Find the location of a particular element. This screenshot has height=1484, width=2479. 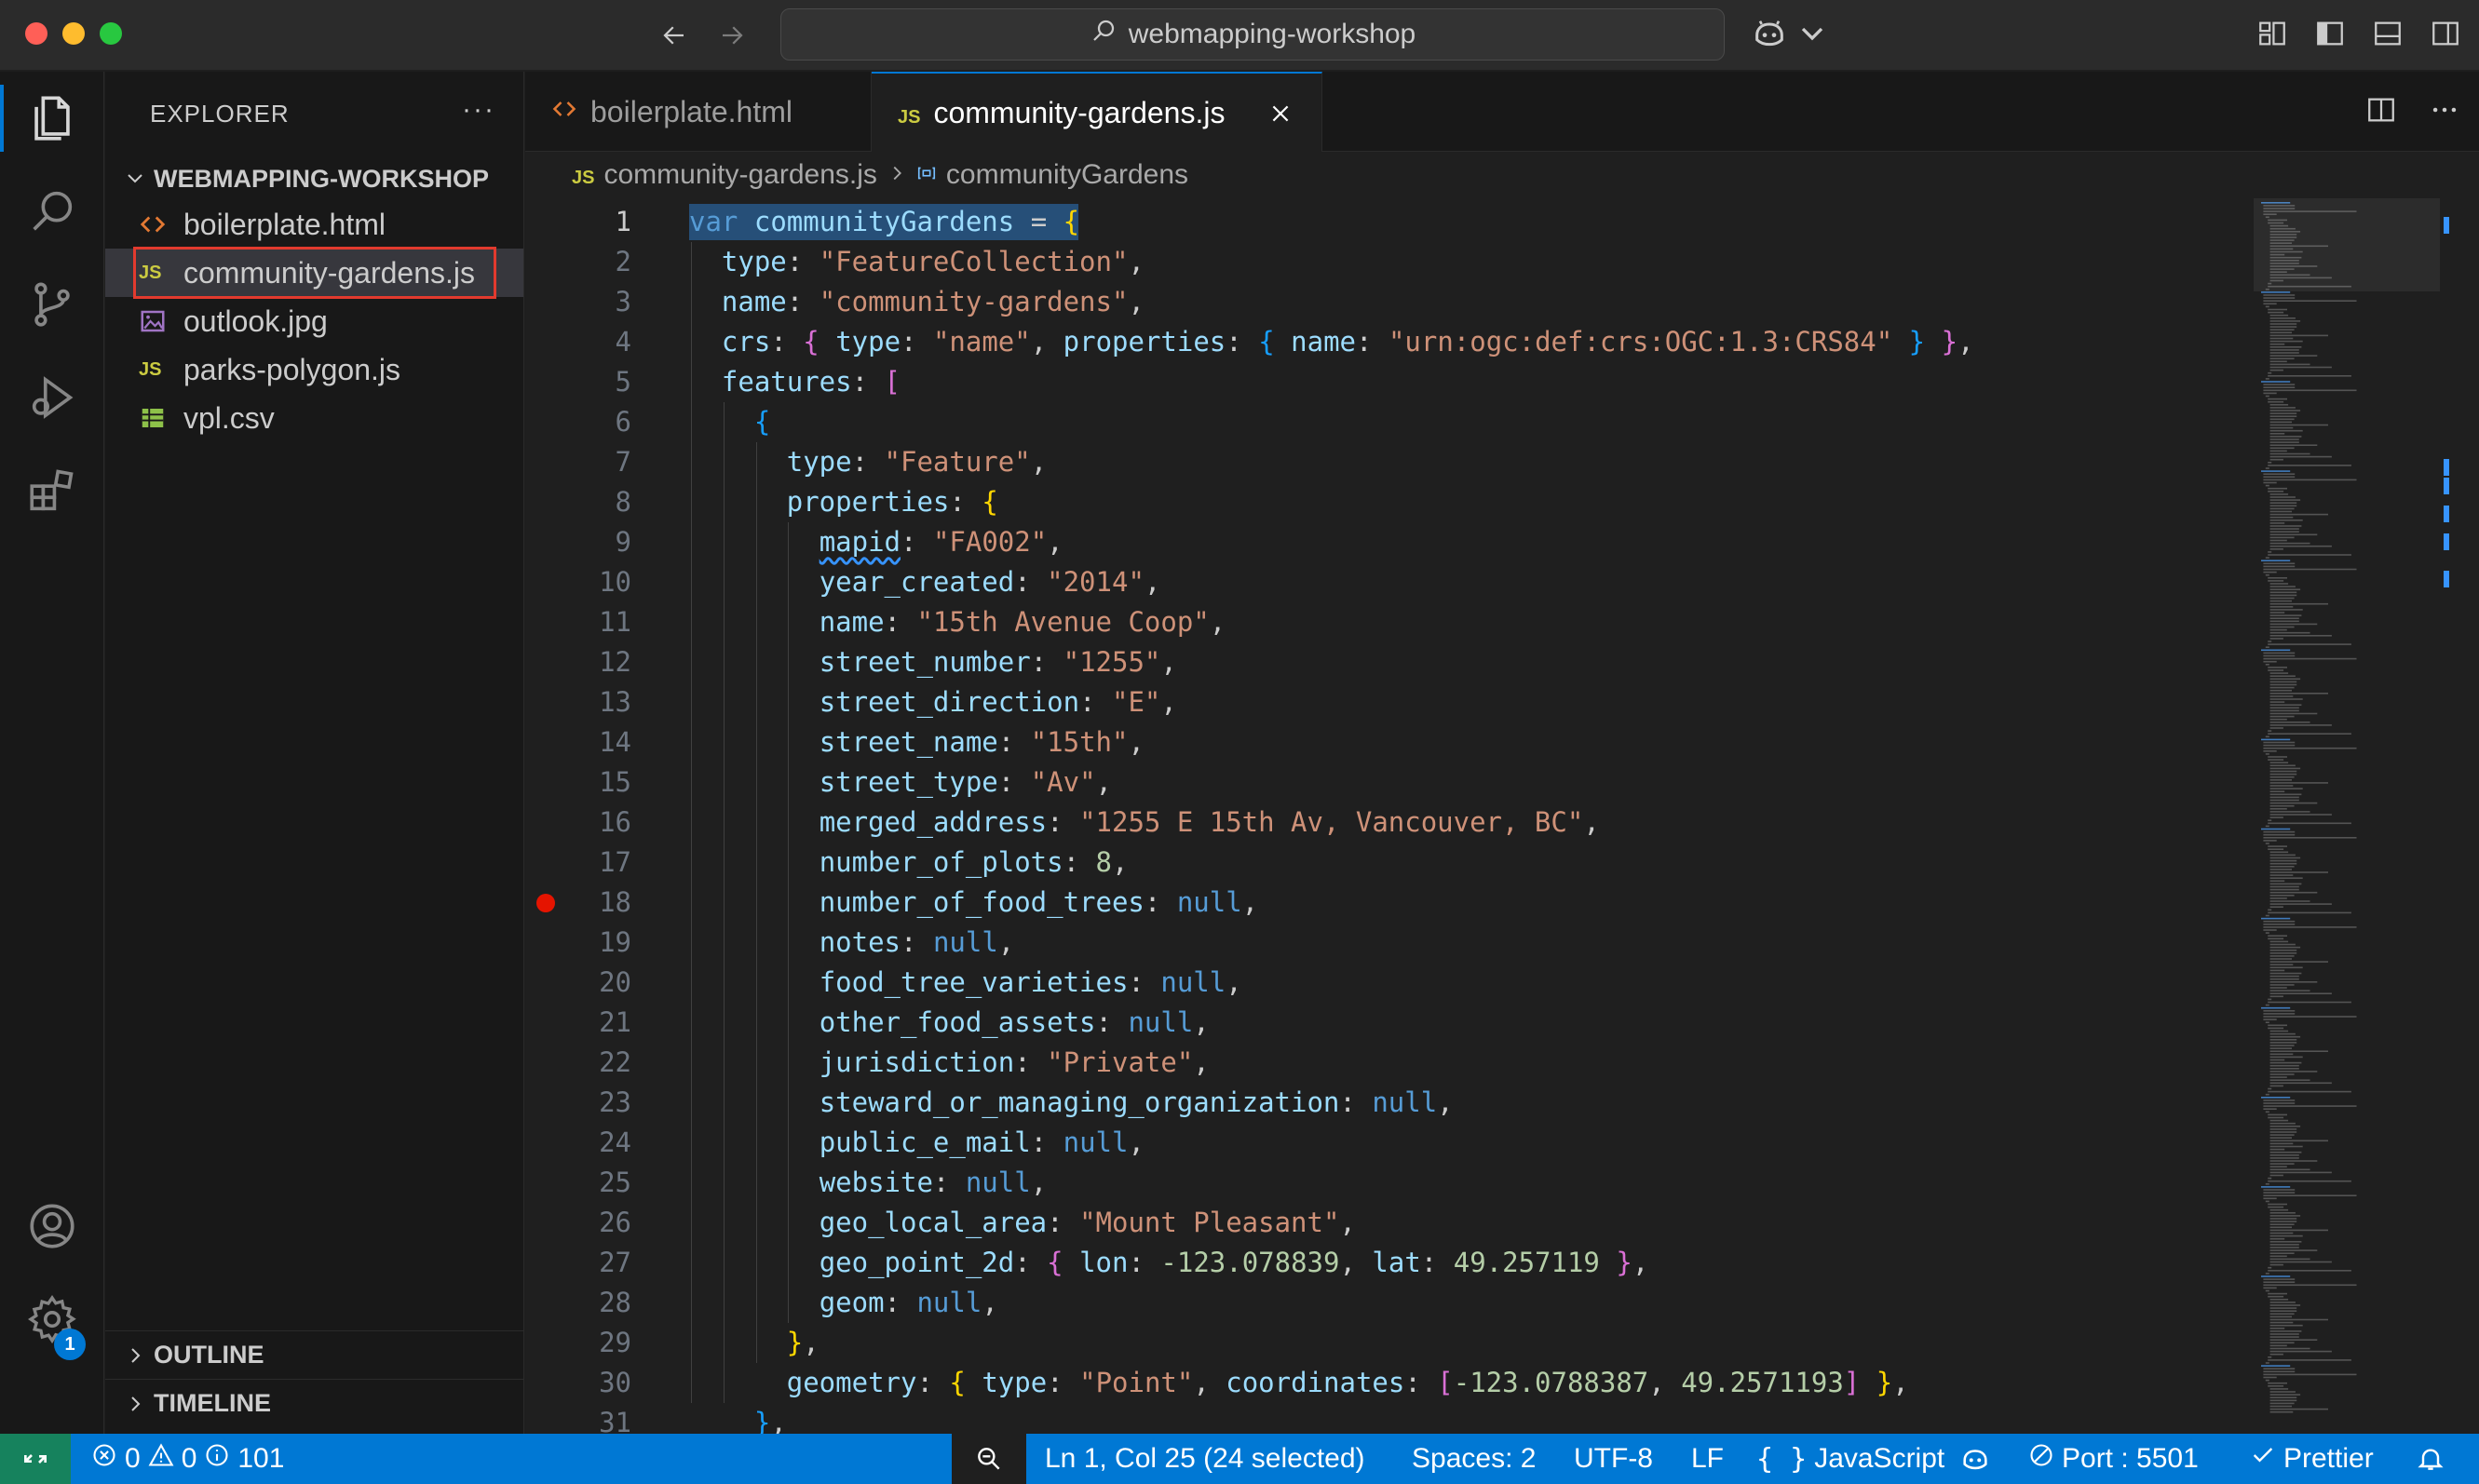

toggle-primary-sidebar-icon is located at coordinates (2330, 33).